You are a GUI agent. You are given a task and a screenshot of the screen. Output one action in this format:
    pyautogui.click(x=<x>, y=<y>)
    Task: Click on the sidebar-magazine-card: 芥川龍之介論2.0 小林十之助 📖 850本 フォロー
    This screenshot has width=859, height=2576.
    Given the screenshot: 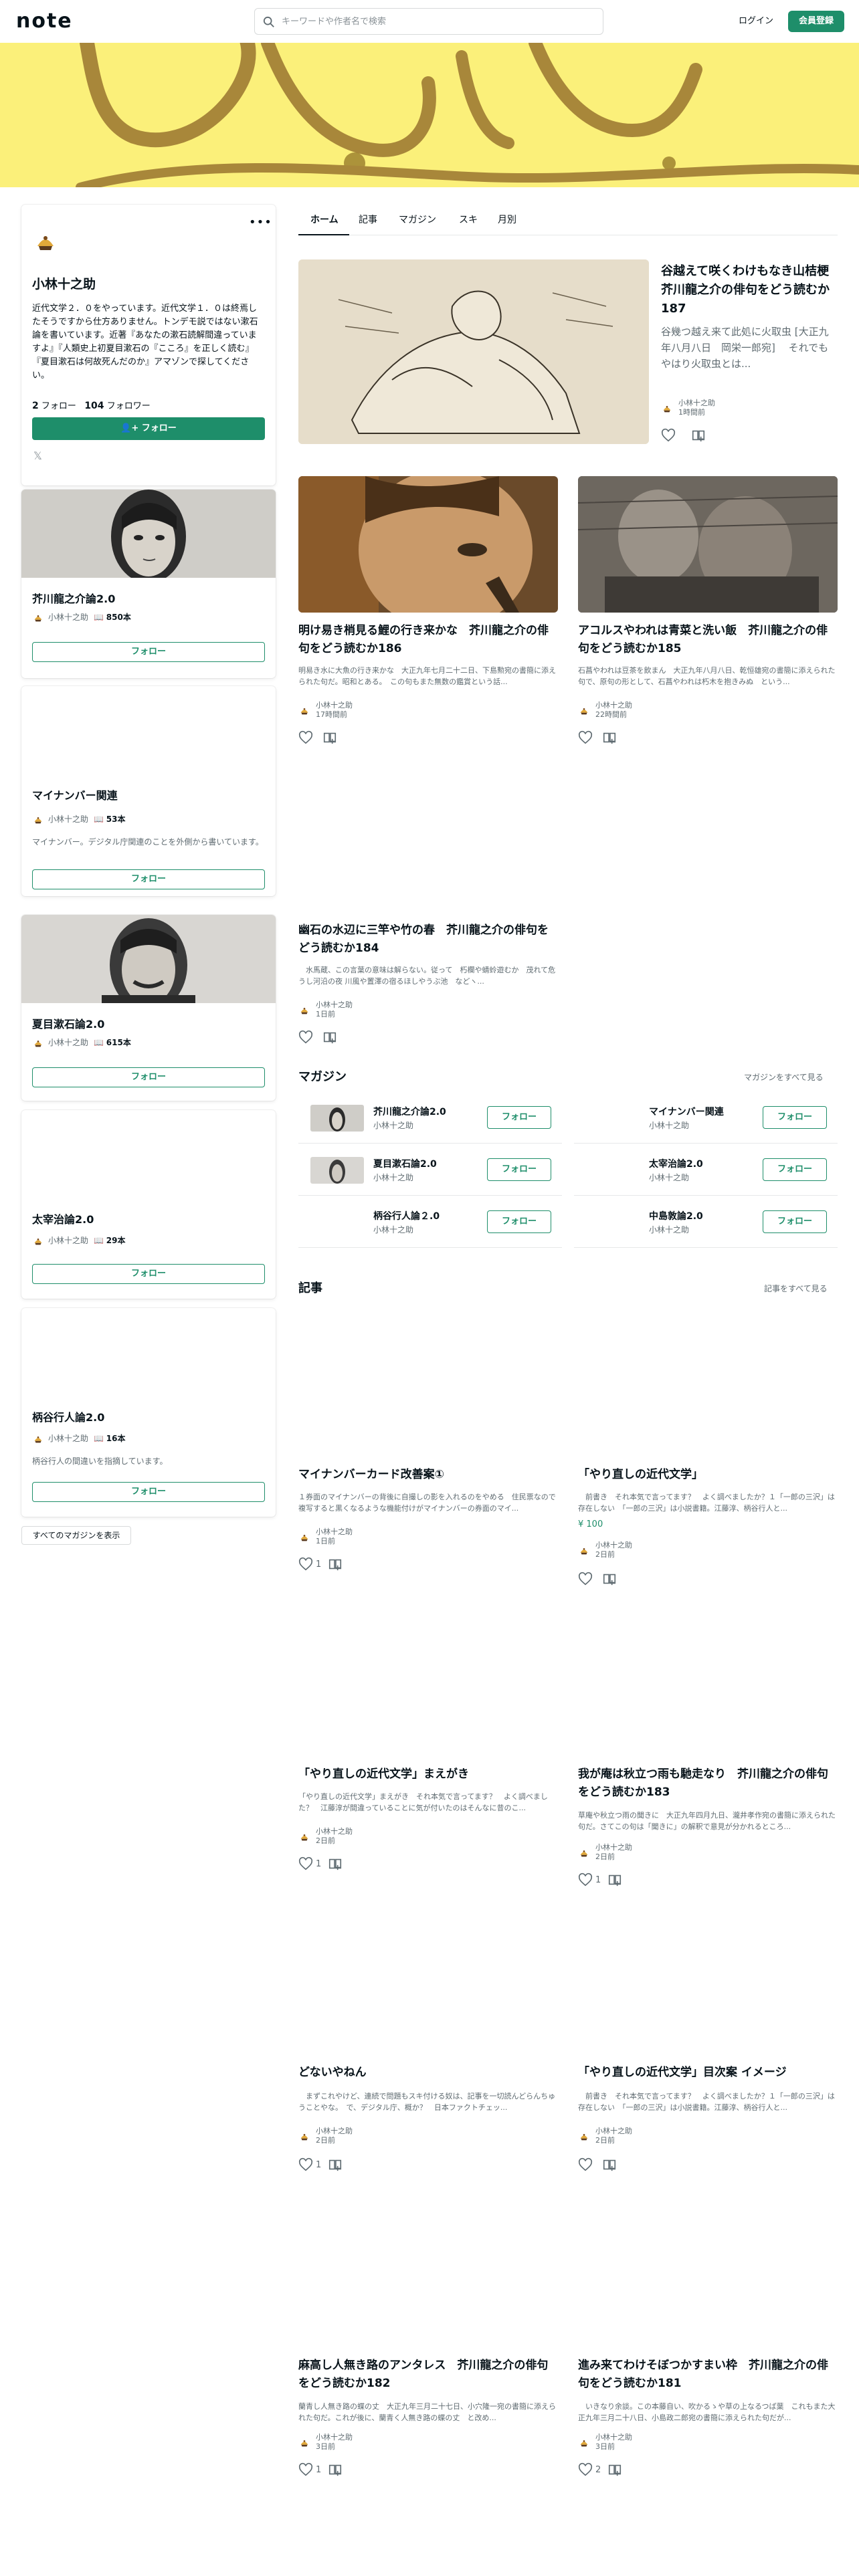 What is the action you would take?
    pyautogui.click(x=148, y=584)
    